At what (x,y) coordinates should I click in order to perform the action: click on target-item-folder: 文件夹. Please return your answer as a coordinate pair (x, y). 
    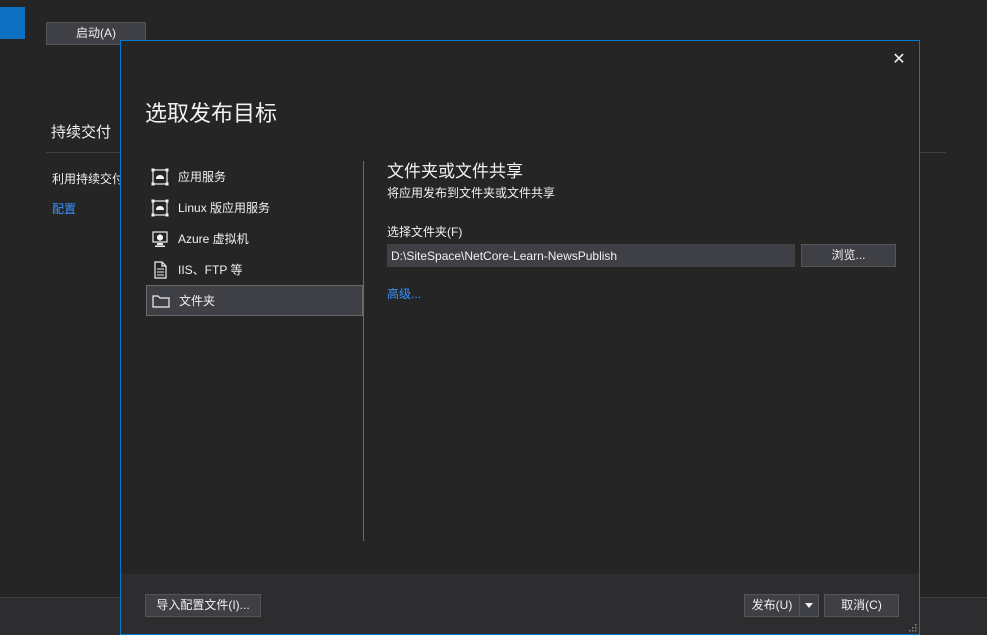
    Looking at the image, I should click on (254, 300).